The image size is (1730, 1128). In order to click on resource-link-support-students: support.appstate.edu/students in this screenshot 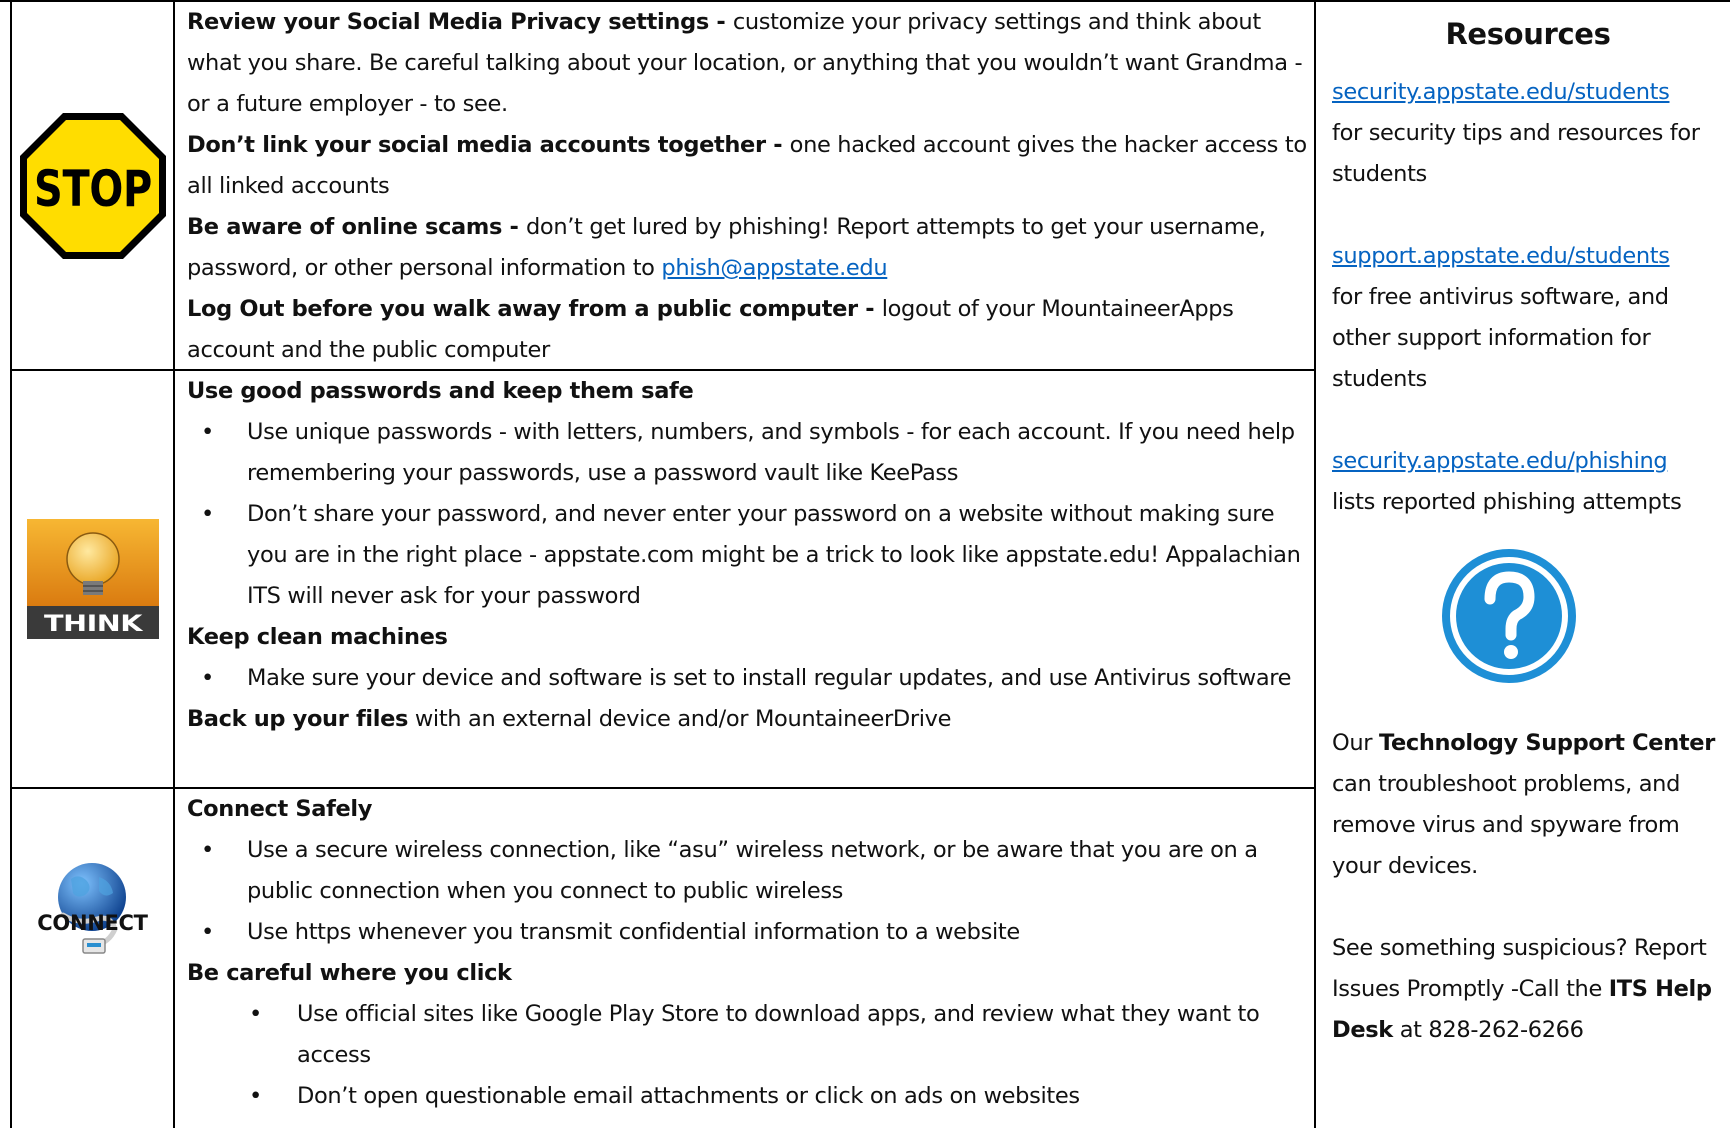, I will do `click(1528, 256)`.